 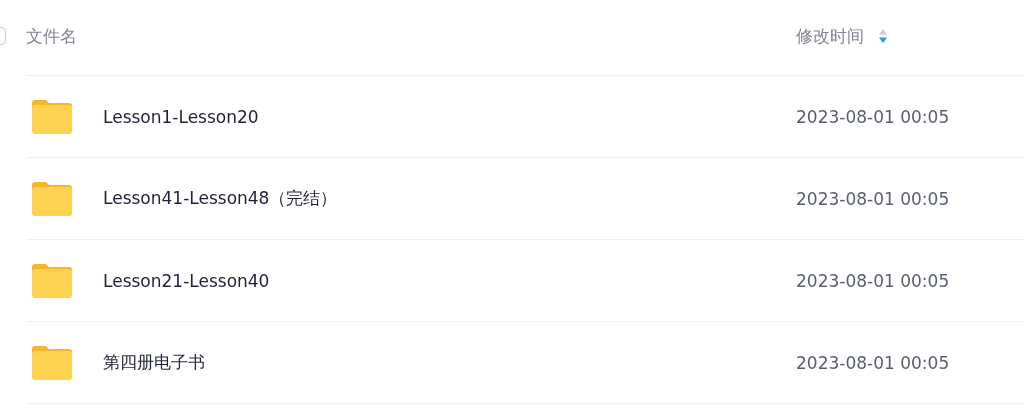 What do you see at coordinates (181, 116) in the screenshot?
I see `folder-name: Lesson1-Lesson20` at bounding box center [181, 116].